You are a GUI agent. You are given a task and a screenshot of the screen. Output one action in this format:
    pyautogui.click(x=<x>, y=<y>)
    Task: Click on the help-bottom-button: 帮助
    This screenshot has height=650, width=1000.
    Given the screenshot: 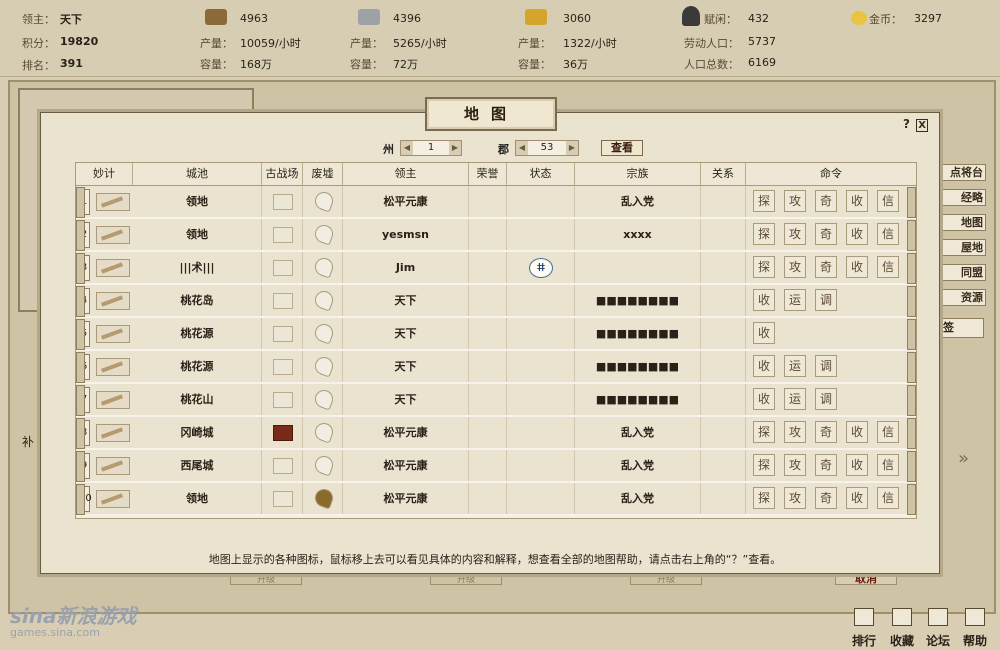 What is the action you would take?
    pyautogui.click(x=975, y=628)
    